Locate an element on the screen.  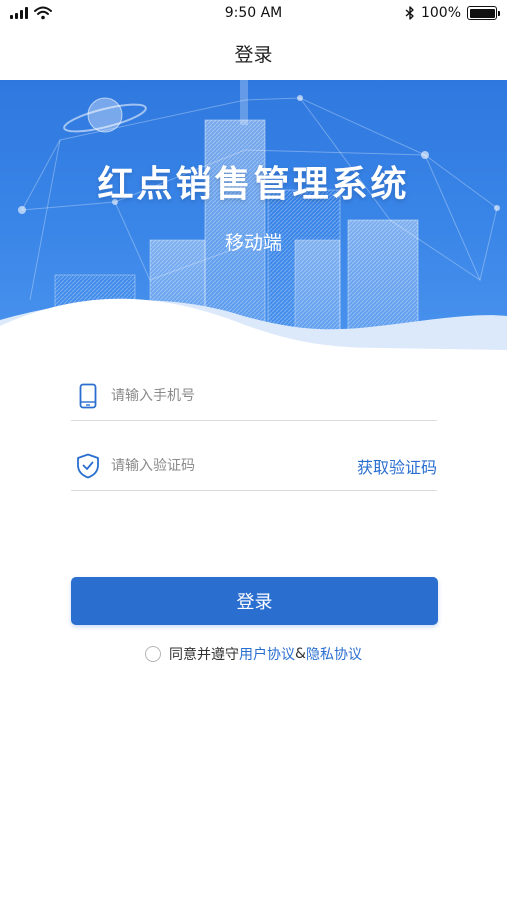
agree-checkbox is located at coordinates (153, 654).